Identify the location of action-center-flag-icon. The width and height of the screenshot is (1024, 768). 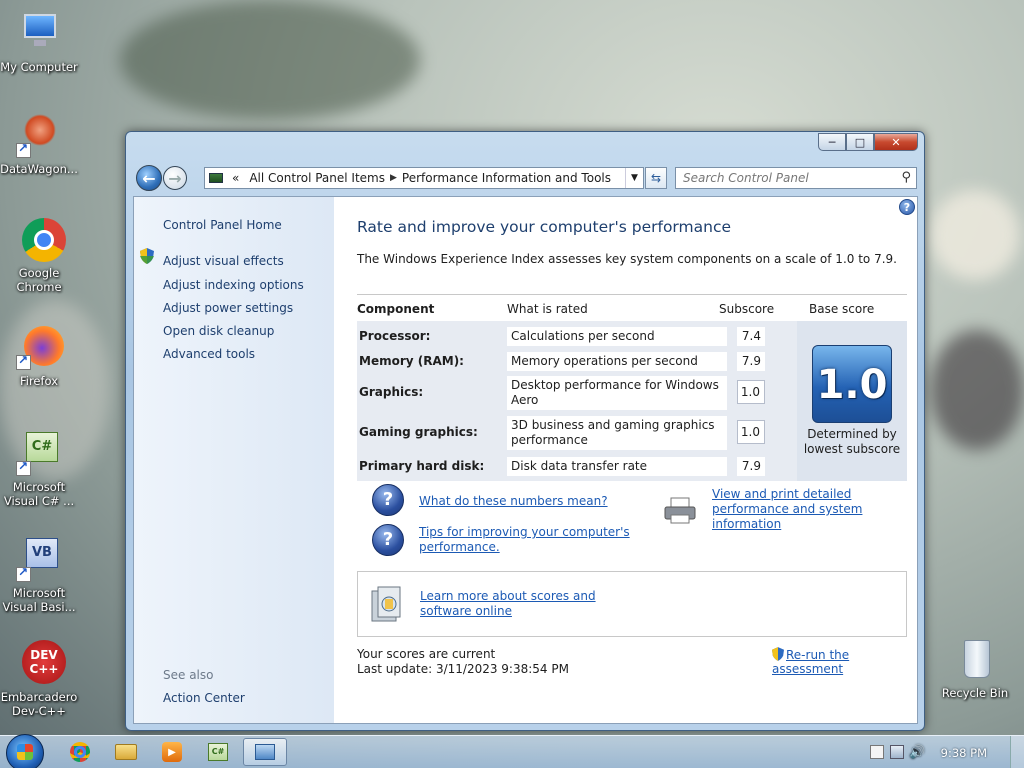
(877, 752).